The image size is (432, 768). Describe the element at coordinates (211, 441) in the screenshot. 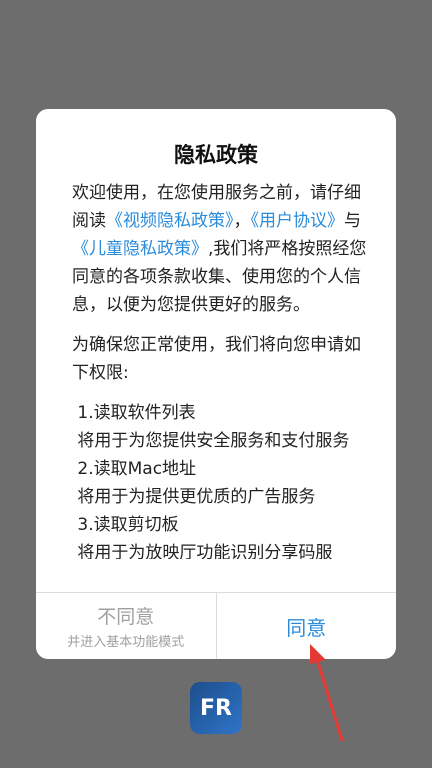

I see `permission-desc: 将用于为您提供安全服务和支付服务` at that location.